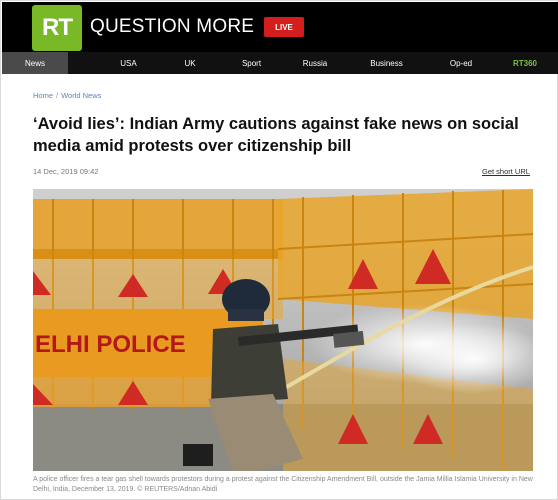 This screenshot has height=500, width=558. Describe the element at coordinates (461, 63) in the screenshot. I see `nav-item-oped: Op-ed` at that location.